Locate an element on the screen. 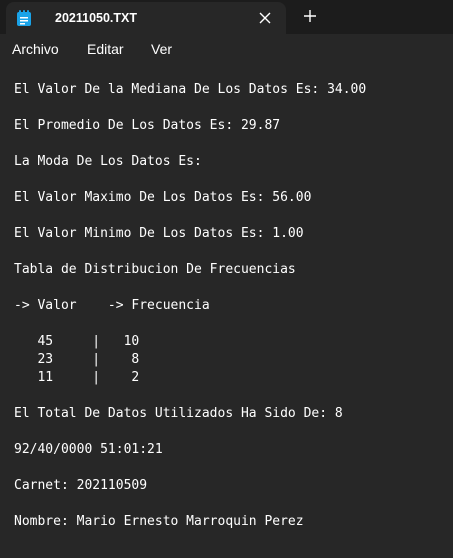  line-carnet: Carnet: 202110509 is located at coordinates (81, 485).